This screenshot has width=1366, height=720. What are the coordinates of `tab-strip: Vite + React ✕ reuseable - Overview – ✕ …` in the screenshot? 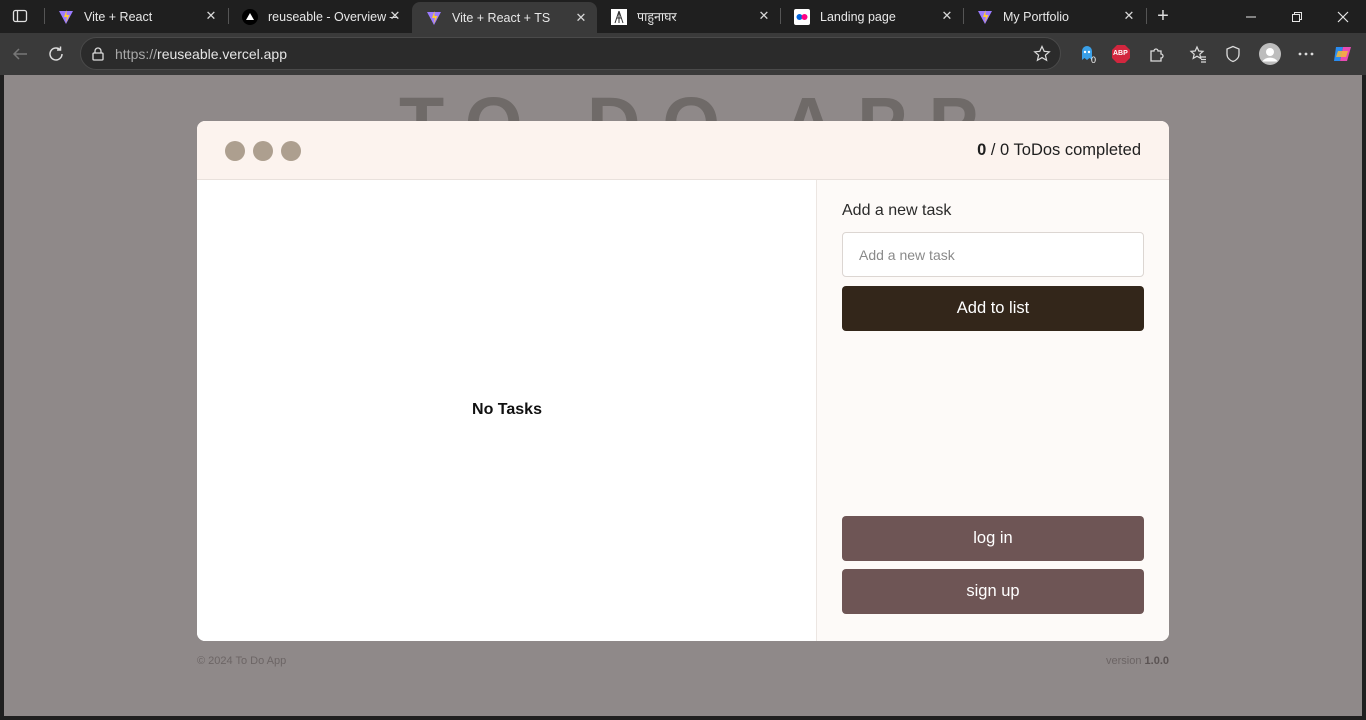 It's located at (683, 16).